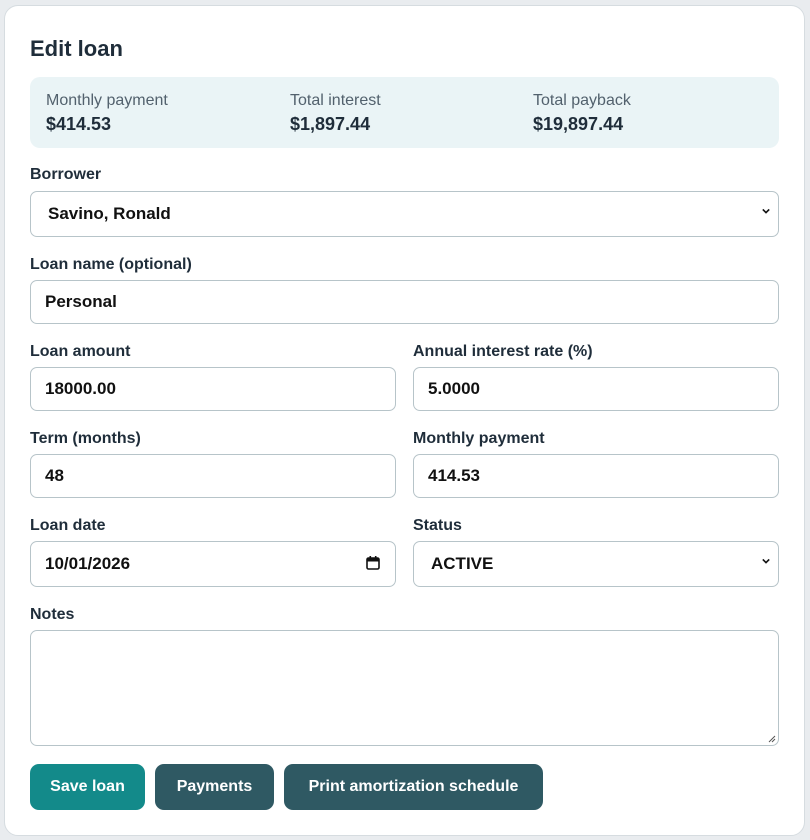 The height and width of the screenshot is (840, 810). I want to click on monthly-payment-input: 414.53, so click(596, 476).